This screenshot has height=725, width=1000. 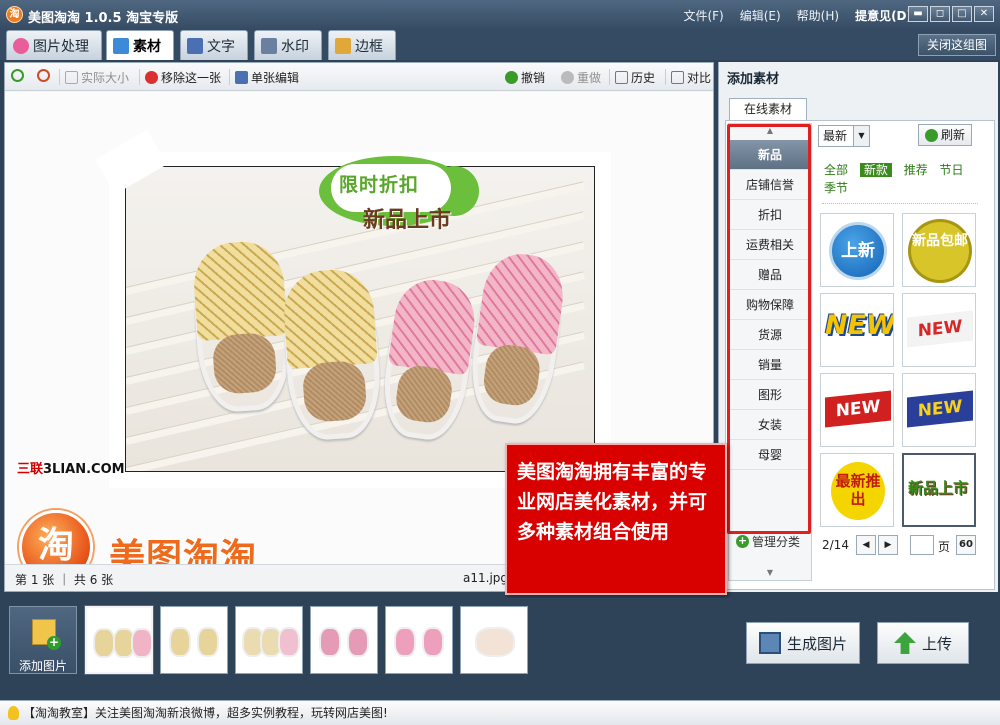 What do you see at coordinates (581, 77) in the screenshot?
I see `redo-button: 重做` at bounding box center [581, 77].